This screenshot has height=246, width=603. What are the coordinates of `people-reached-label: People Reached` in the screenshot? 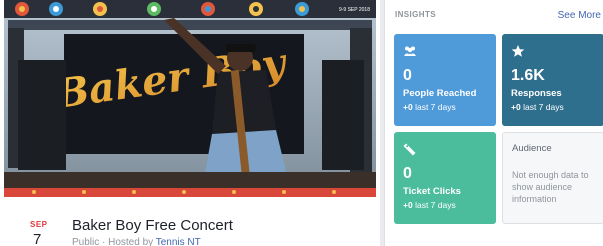 It's located at (440, 93).